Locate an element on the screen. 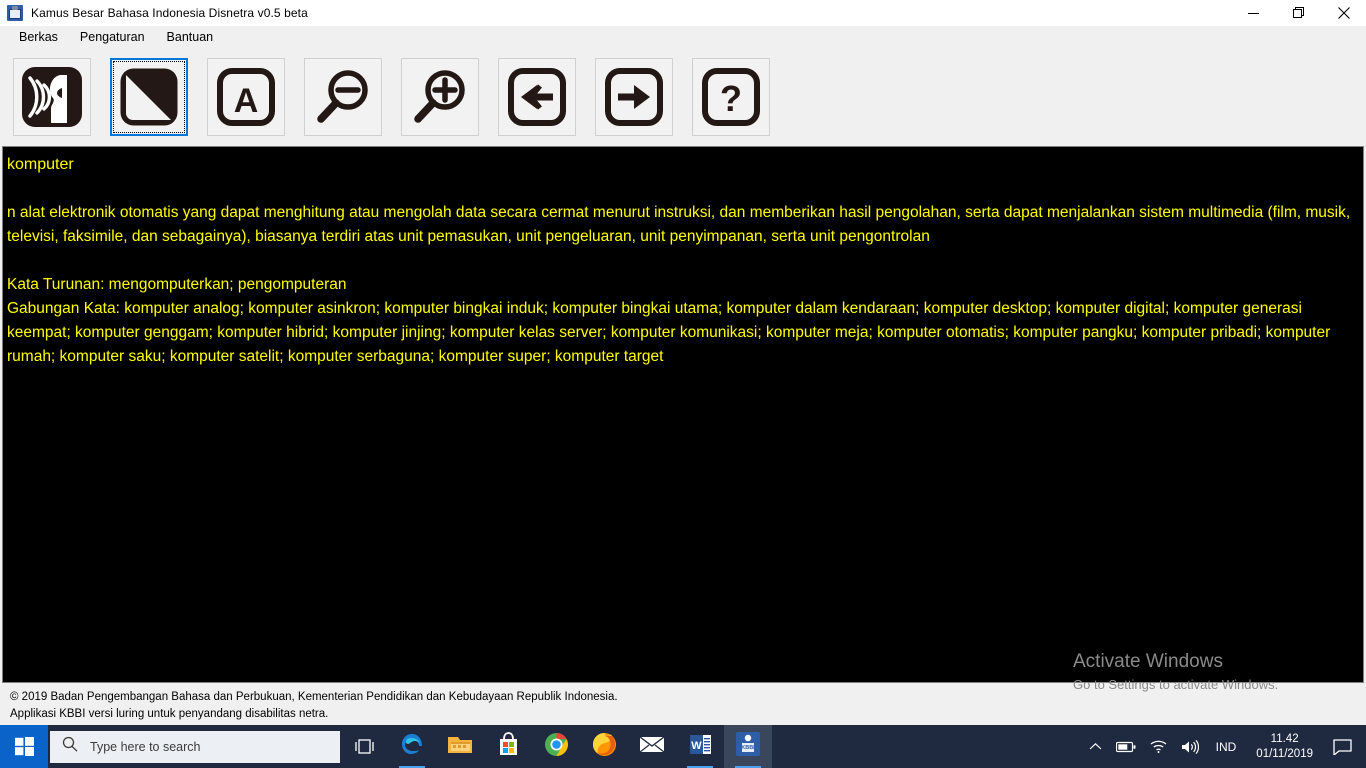 Image resolution: width=1366 pixels, height=768 pixels. taskbar-app-file-explorer is located at coordinates (460, 746).